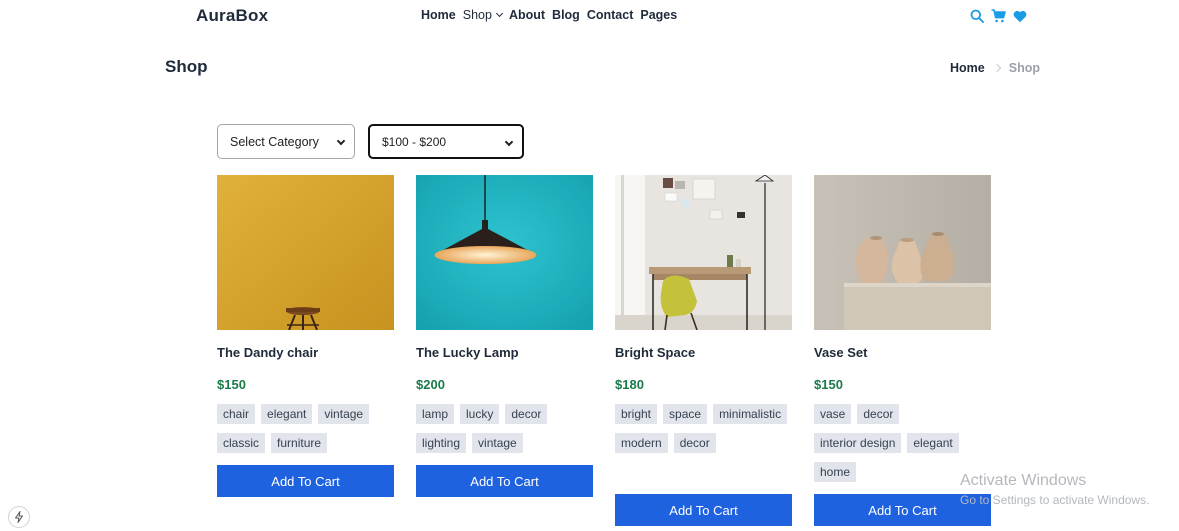 The image size is (1179, 531). What do you see at coordinates (441, 443) in the screenshot?
I see `tag: lighting` at bounding box center [441, 443].